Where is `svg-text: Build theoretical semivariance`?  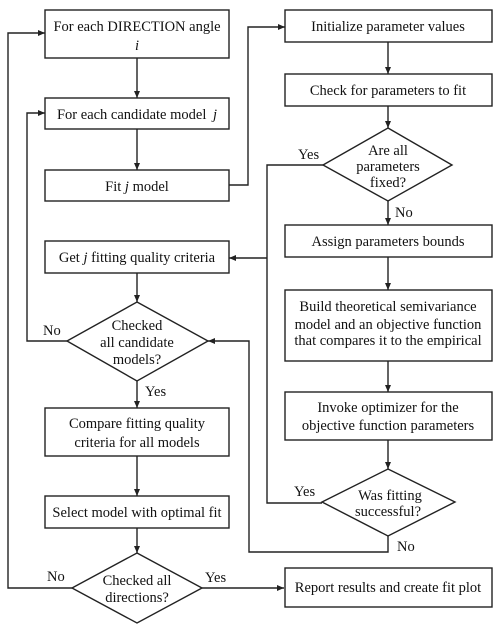
svg-text: Build theoretical semivariance is located at coordinates (387, 307).